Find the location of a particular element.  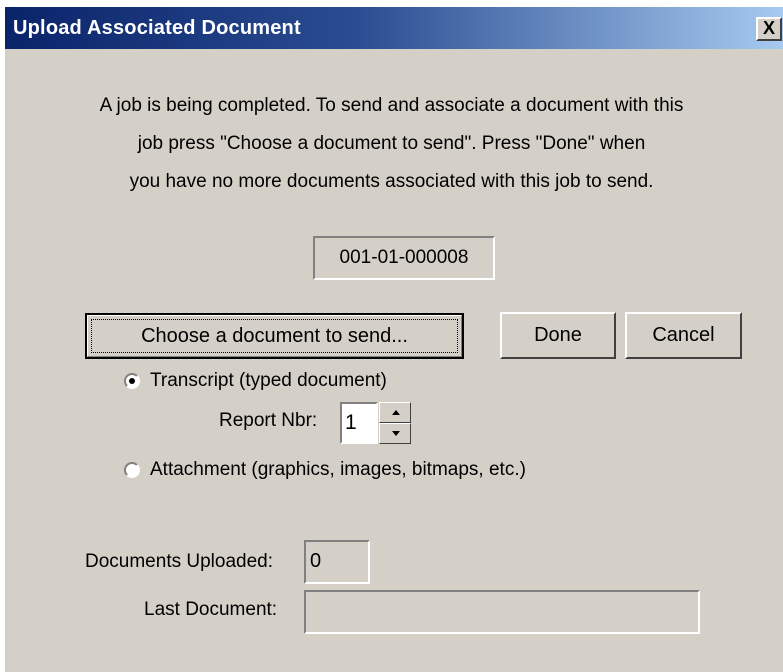

transcript-radio is located at coordinates (132, 381).